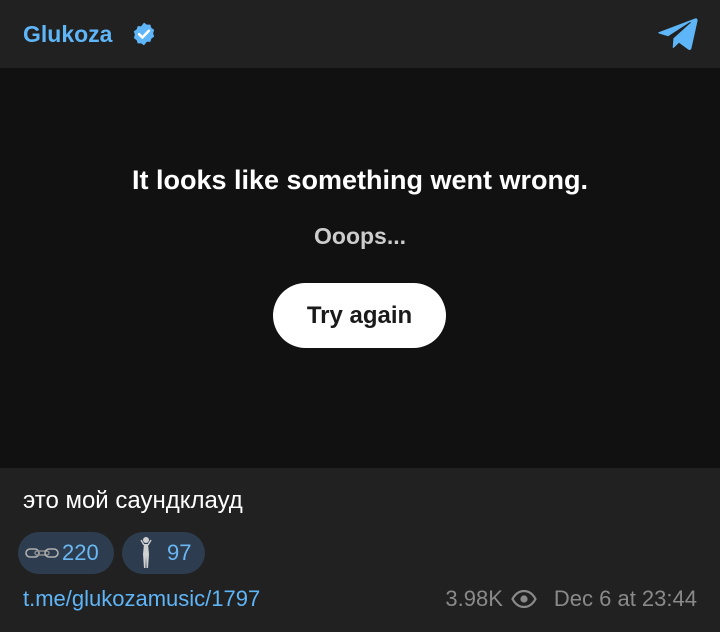 The width and height of the screenshot is (720, 632). Describe the element at coordinates (360, 180) in the screenshot. I see `error-title: It looks like something went wrong.` at that location.